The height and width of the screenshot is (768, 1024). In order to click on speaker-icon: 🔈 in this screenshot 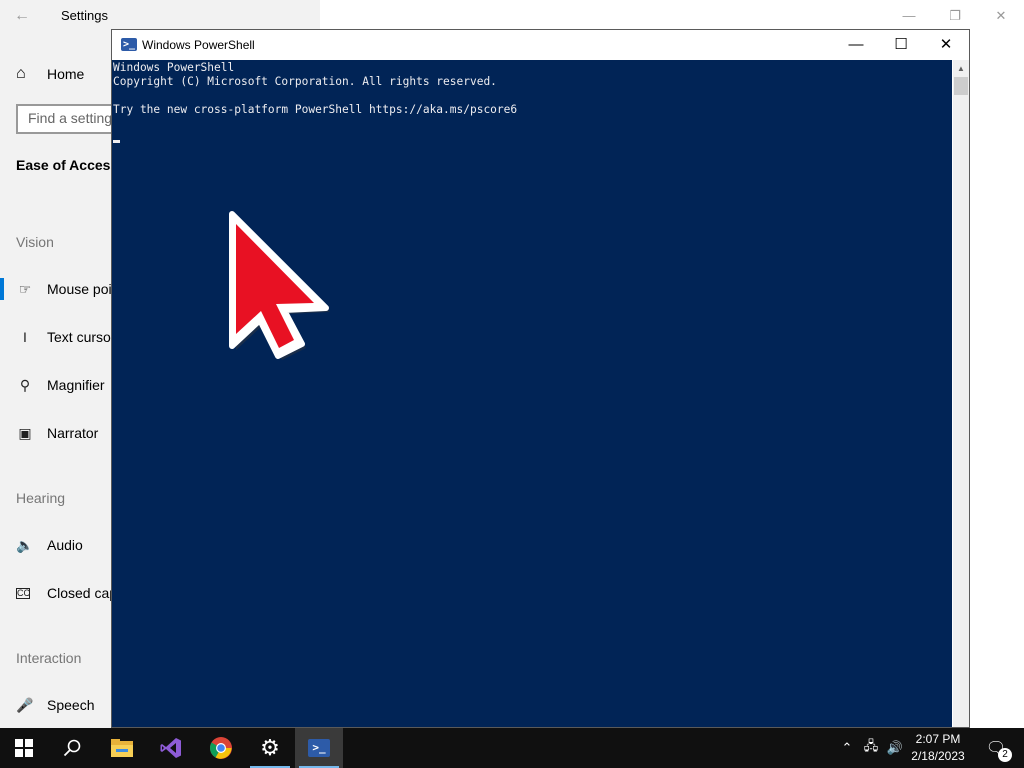, I will do `click(25, 544)`.